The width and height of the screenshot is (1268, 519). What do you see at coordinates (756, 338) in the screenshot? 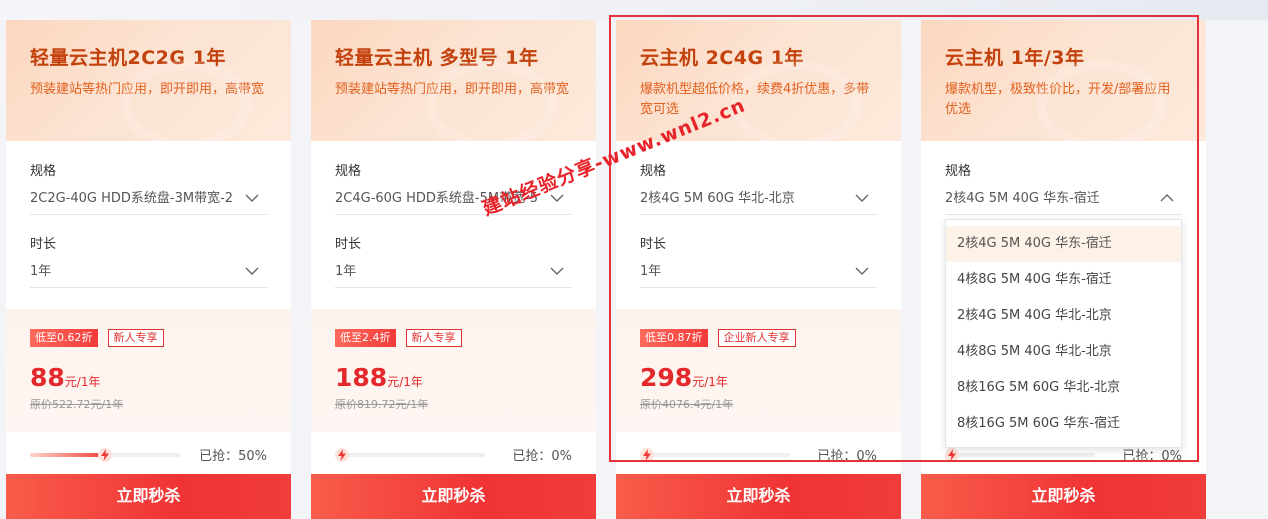
I see `enterprise-new-user-badge: 企业新人专享` at bounding box center [756, 338].